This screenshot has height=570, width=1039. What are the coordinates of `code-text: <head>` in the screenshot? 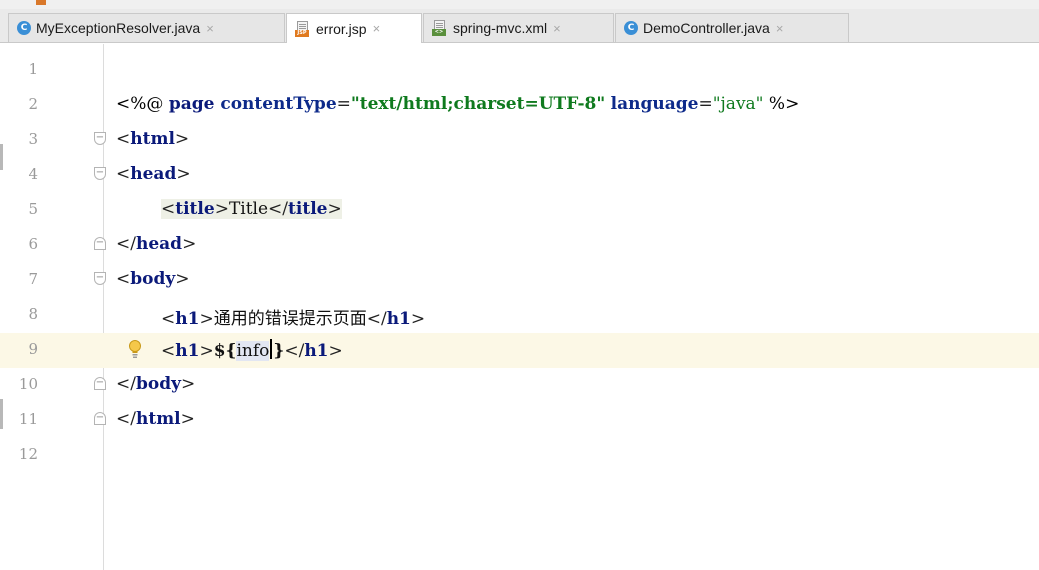 It's located at (153, 174).